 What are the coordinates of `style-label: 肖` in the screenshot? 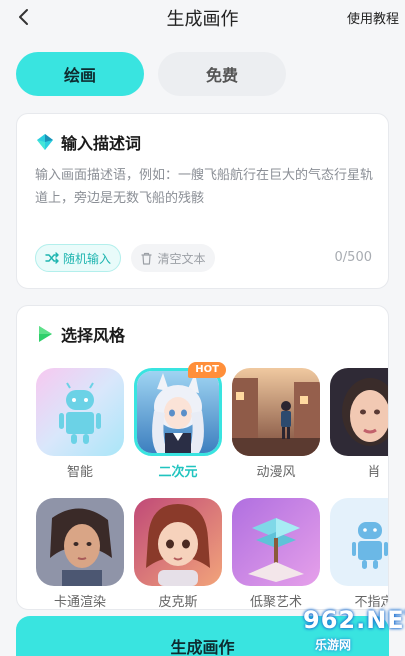 It's located at (374, 472).